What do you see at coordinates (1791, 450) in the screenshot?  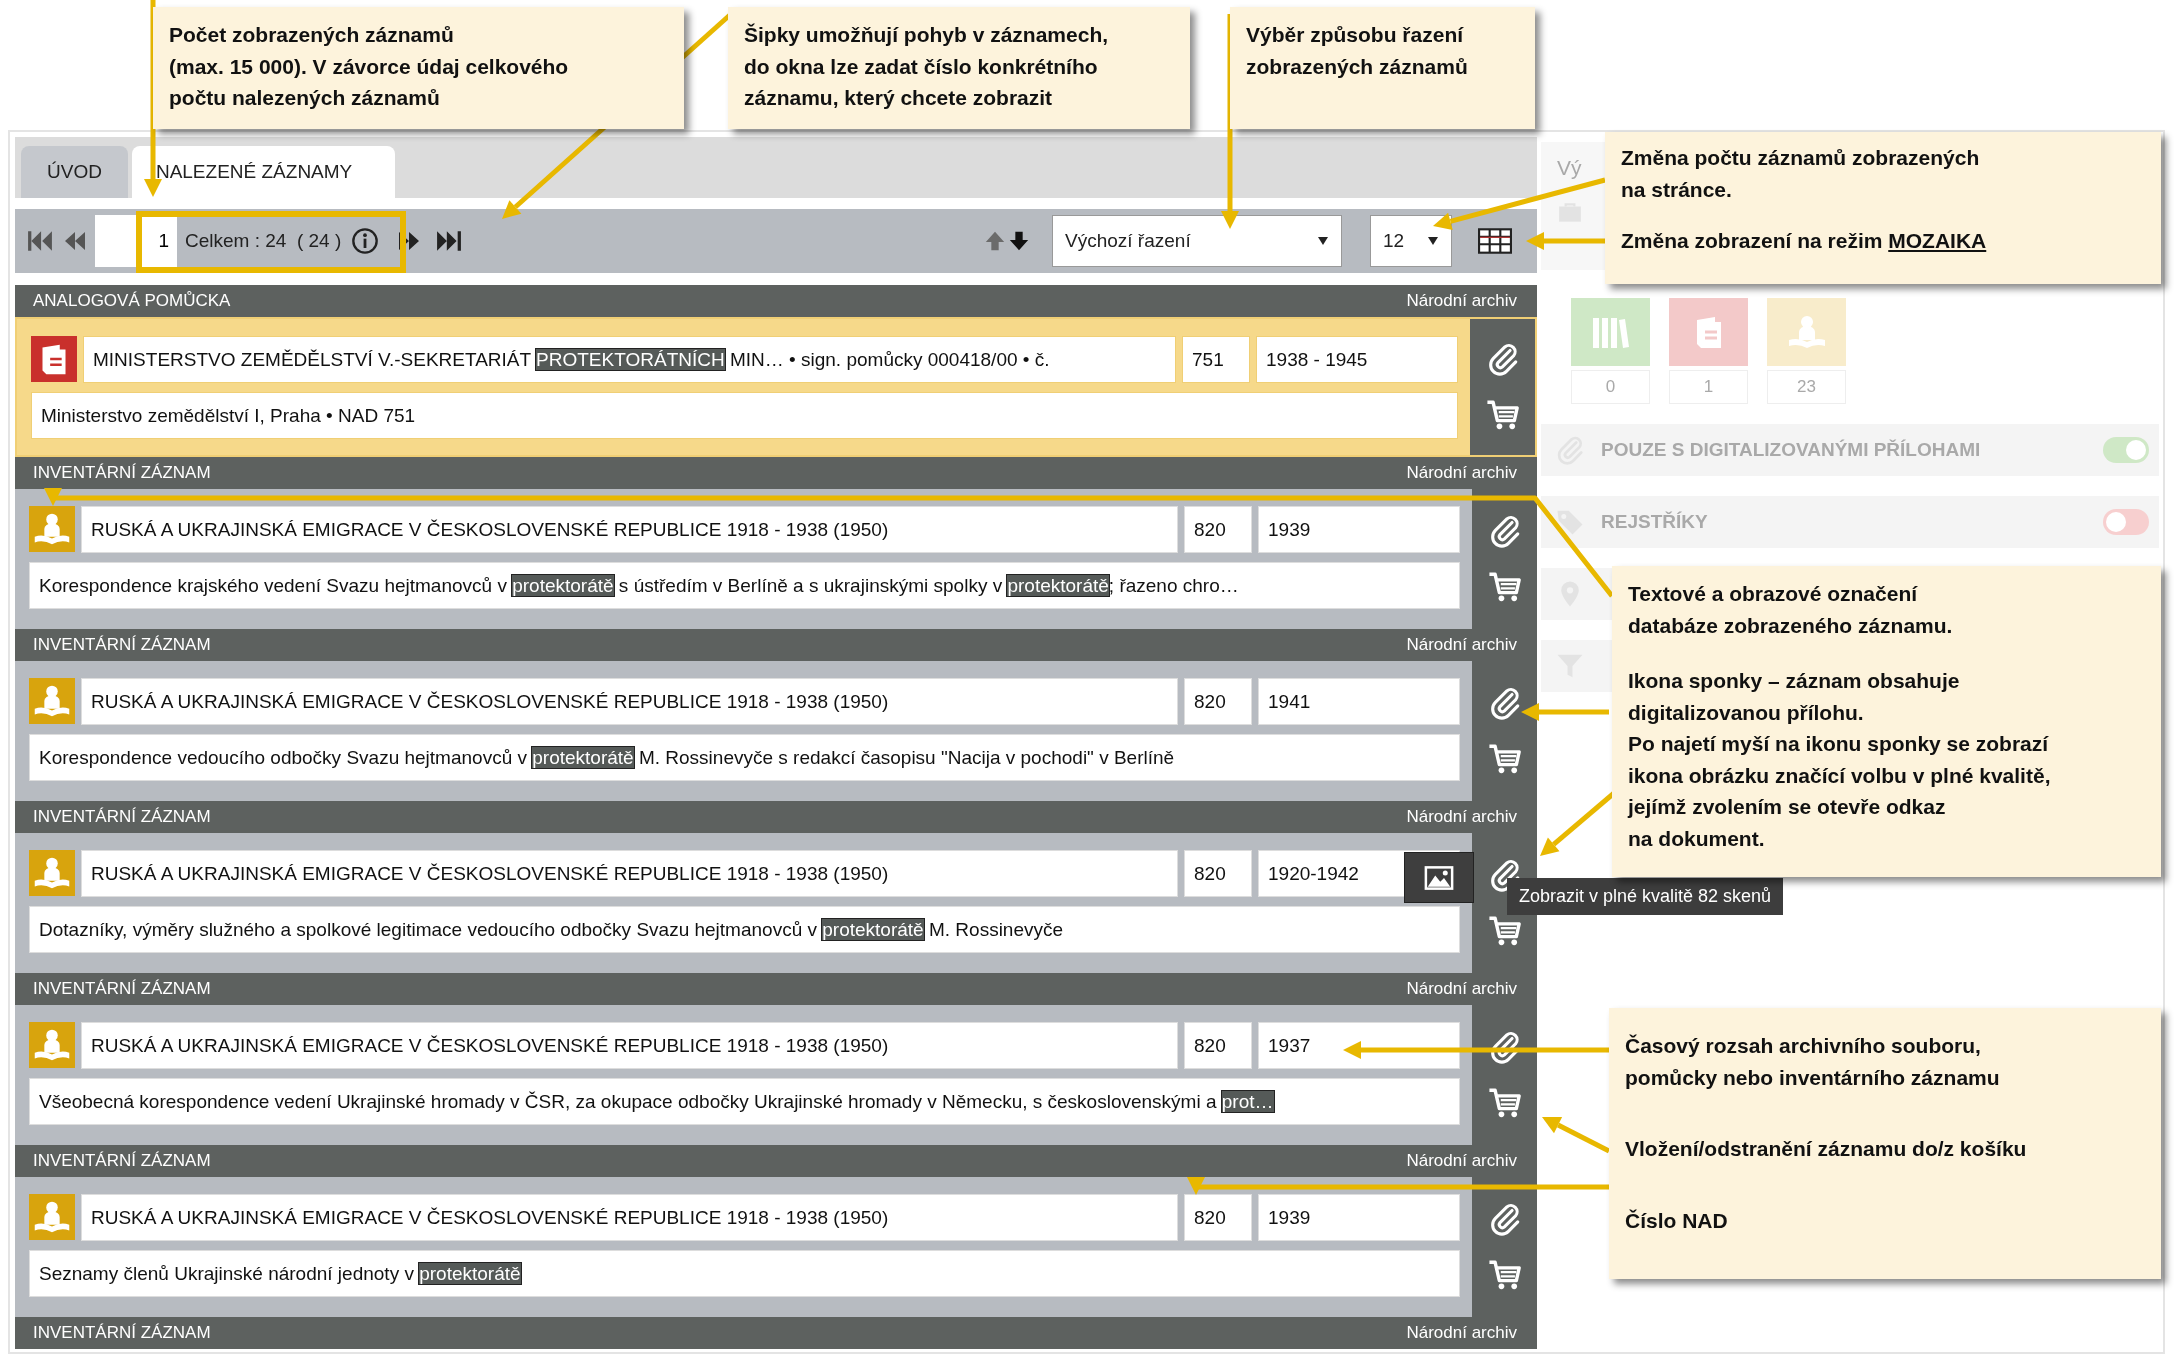 I see `filter-label: POUZE S DIGITALIZOVANÝMI PŘÍLOHAMI` at bounding box center [1791, 450].